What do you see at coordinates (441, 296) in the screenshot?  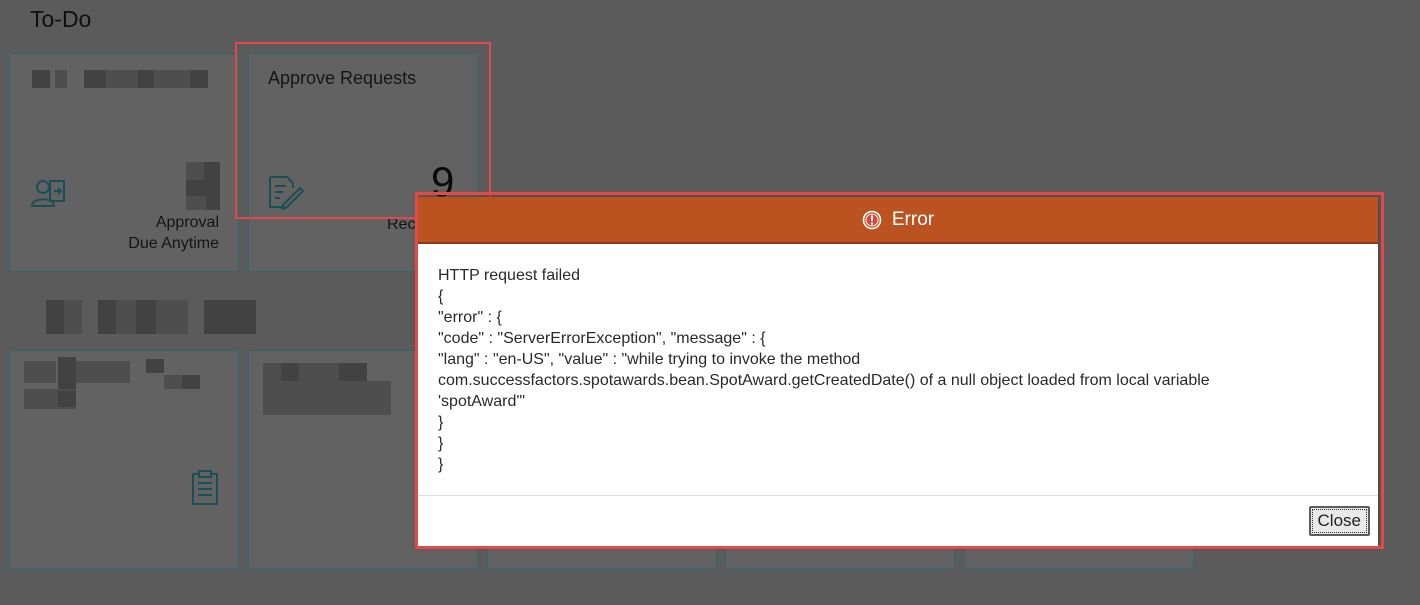 I see `message-line: {` at bounding box center [441, 296].